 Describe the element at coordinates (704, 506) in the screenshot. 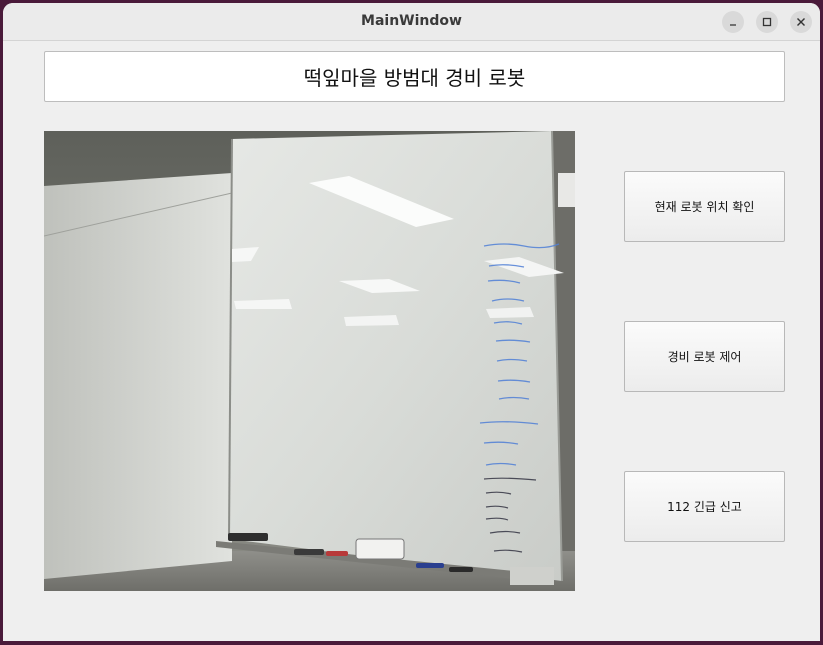

I see `emergency-report-button: 112 긴급 신고` at that location.